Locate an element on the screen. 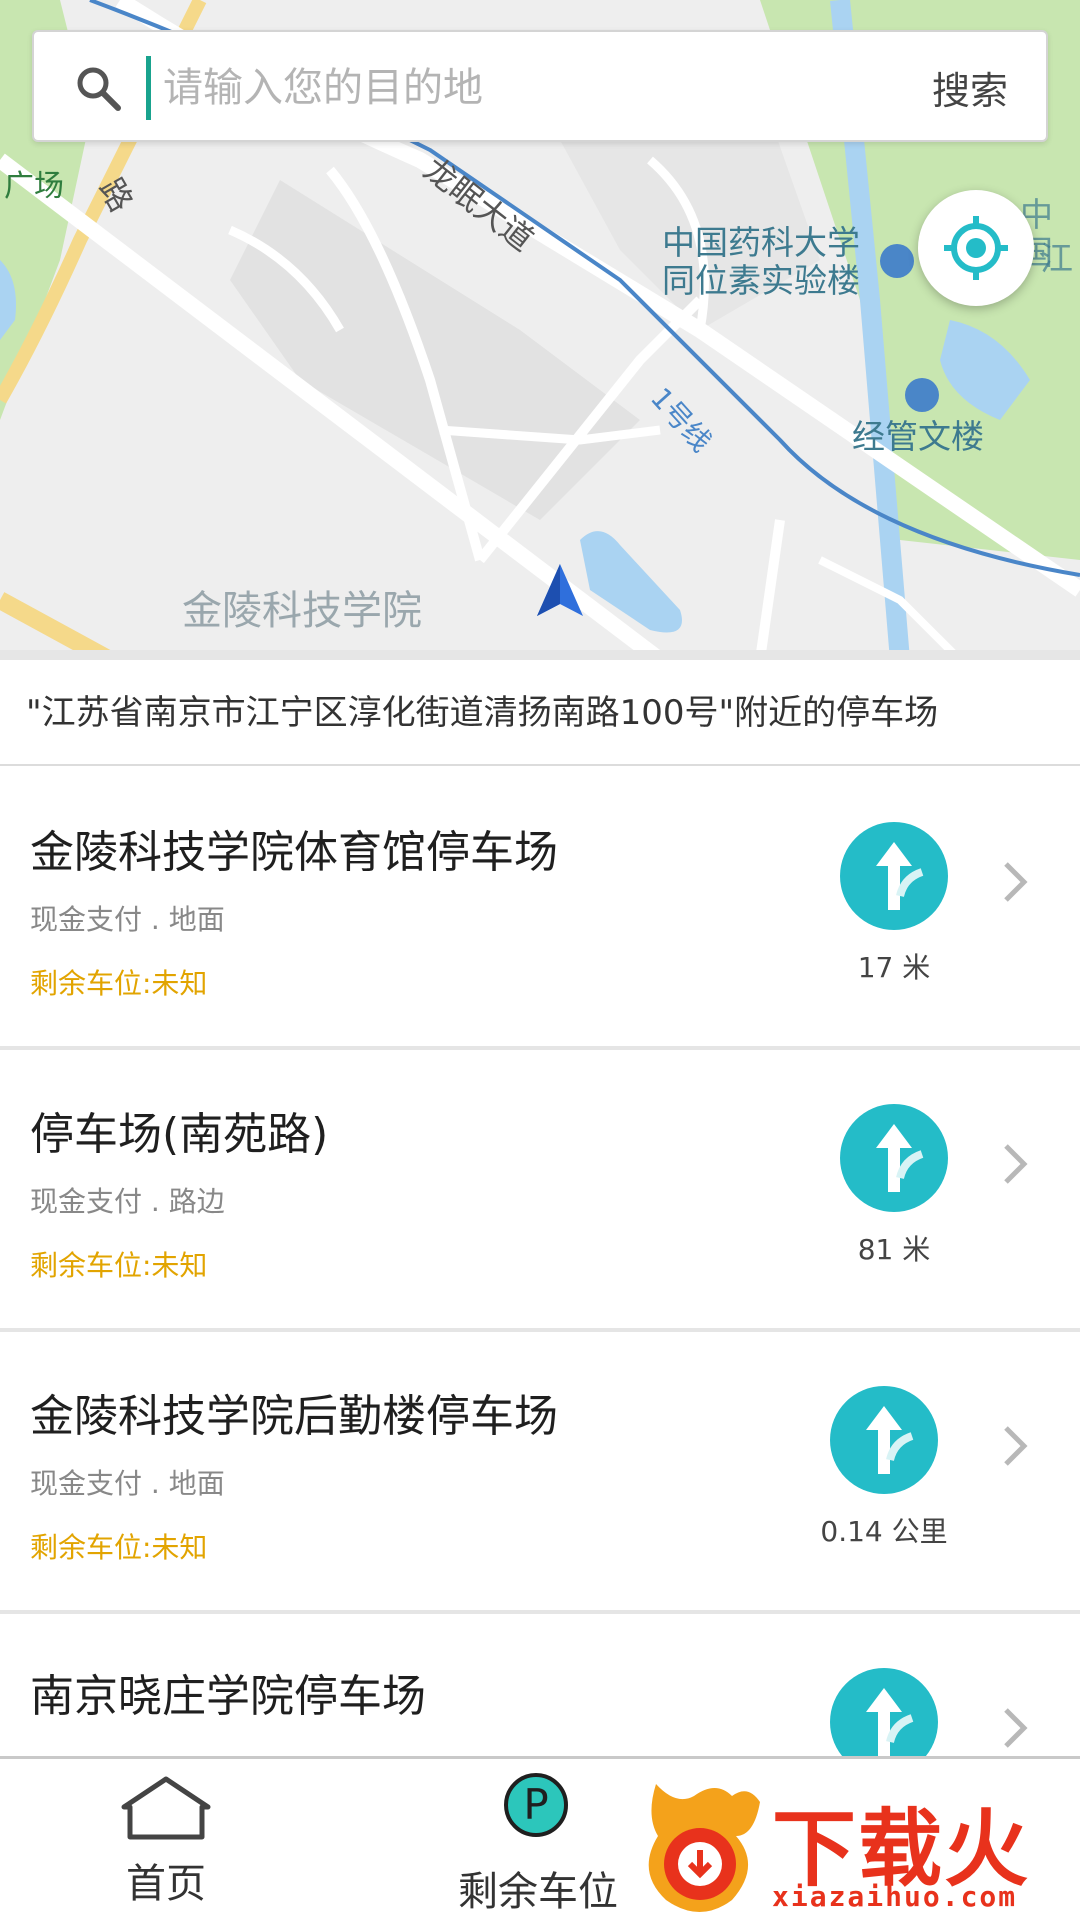 Image resolution: width=1080 pixels, height=1920 pixels. lot-name: 金陵科技学院体育馆停车场 is located at coordinates (294, 852).